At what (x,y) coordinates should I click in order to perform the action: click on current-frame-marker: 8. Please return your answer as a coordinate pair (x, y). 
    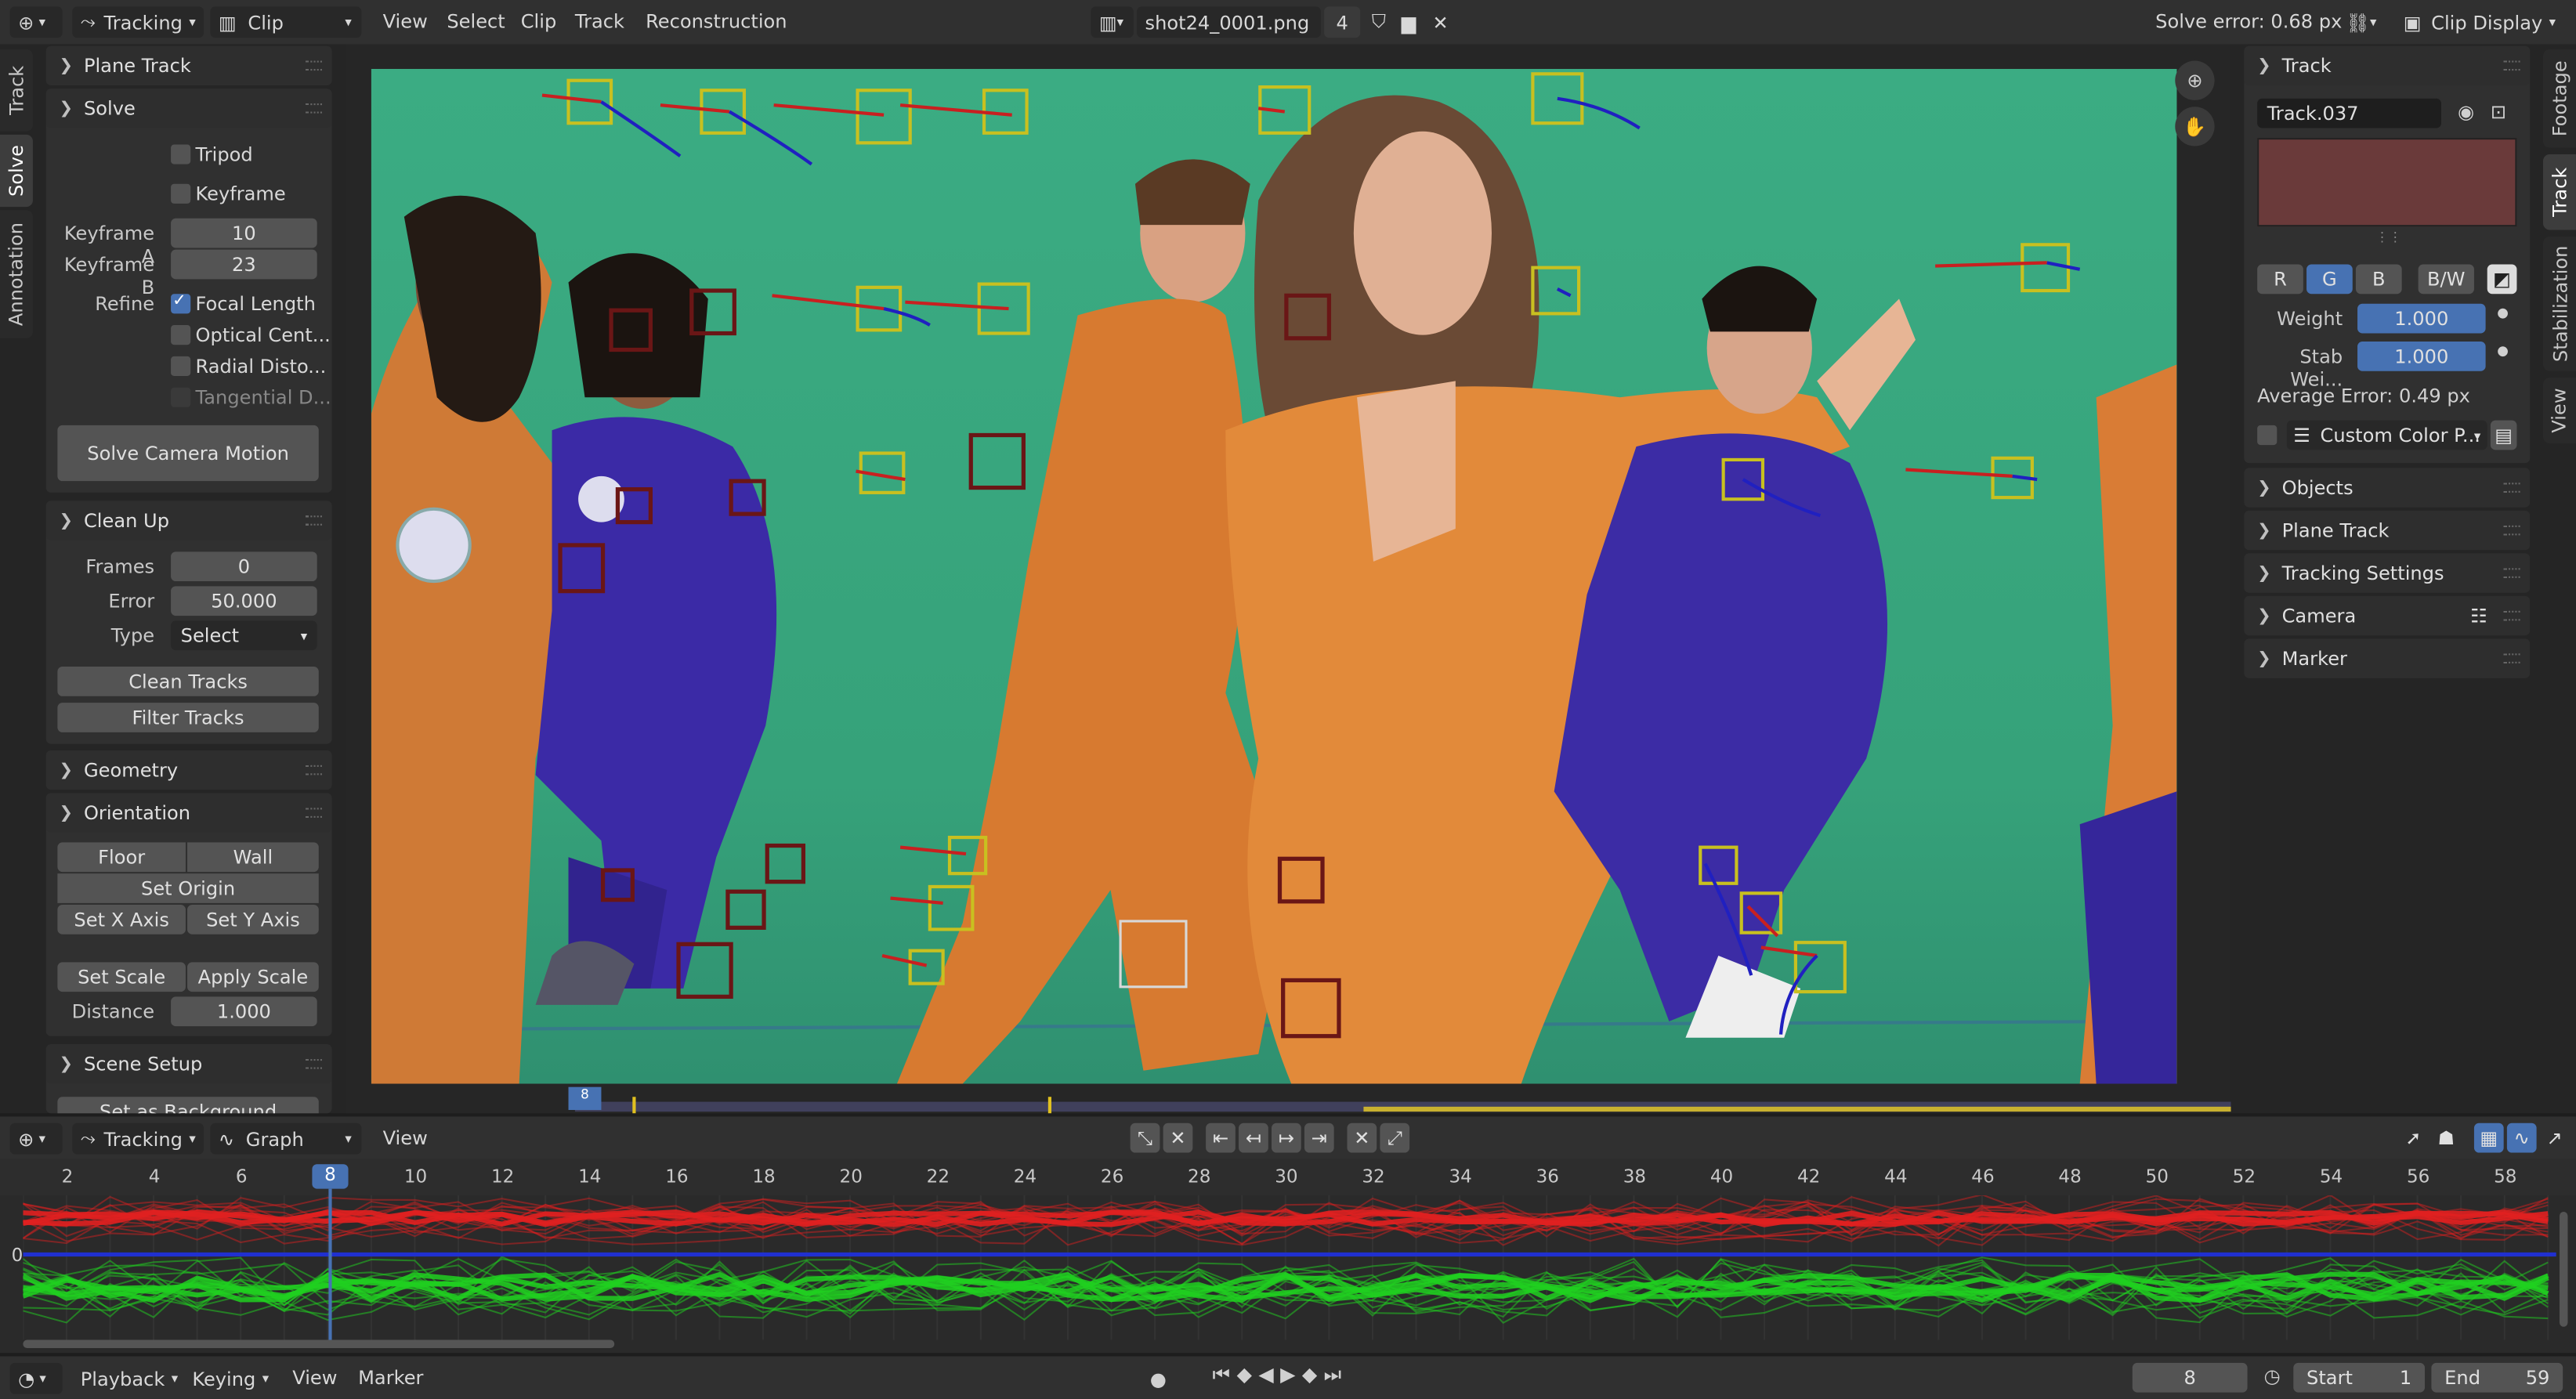
    Looking at the image, I should click on (585, 1099).